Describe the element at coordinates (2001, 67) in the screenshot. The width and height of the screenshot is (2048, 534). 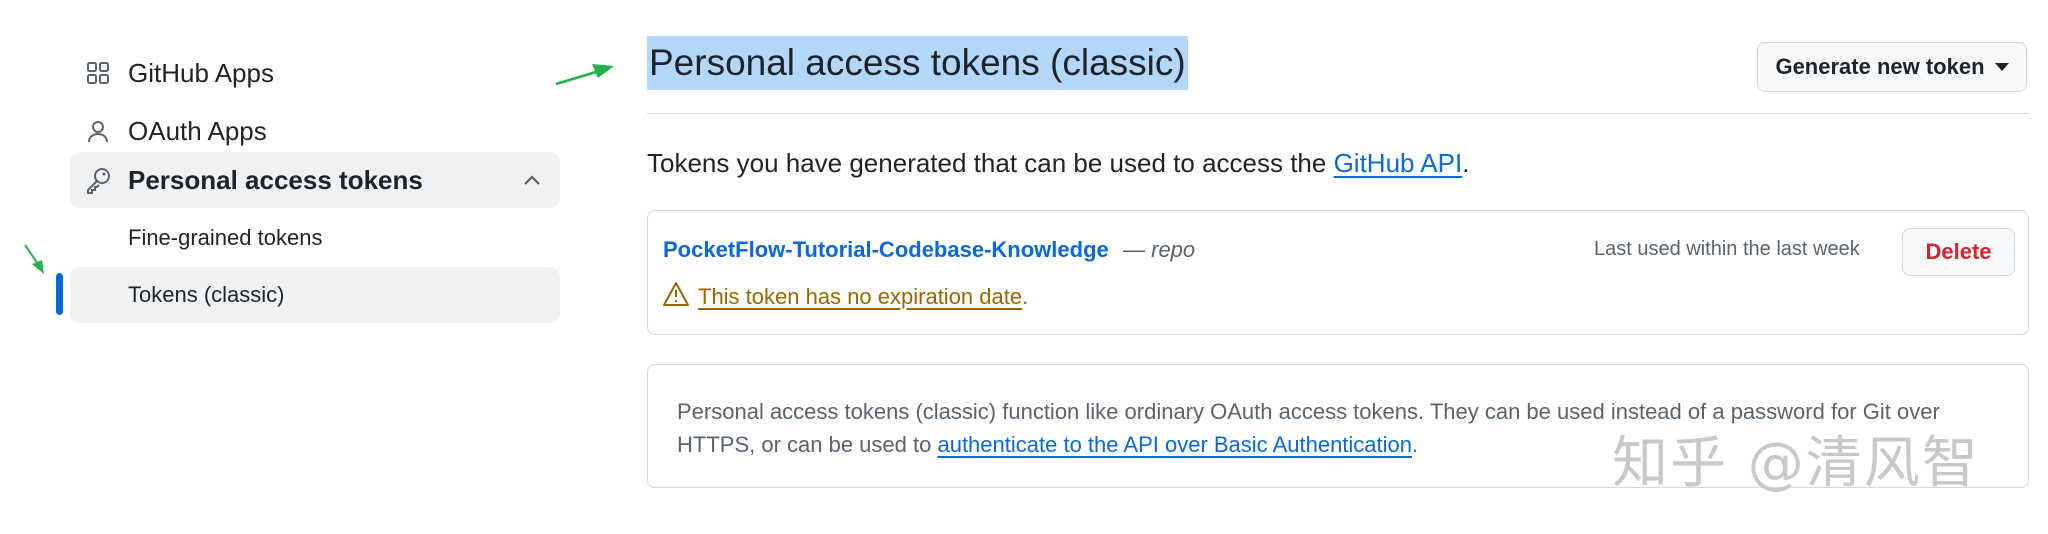
I see `caret-down-icon` at that location.